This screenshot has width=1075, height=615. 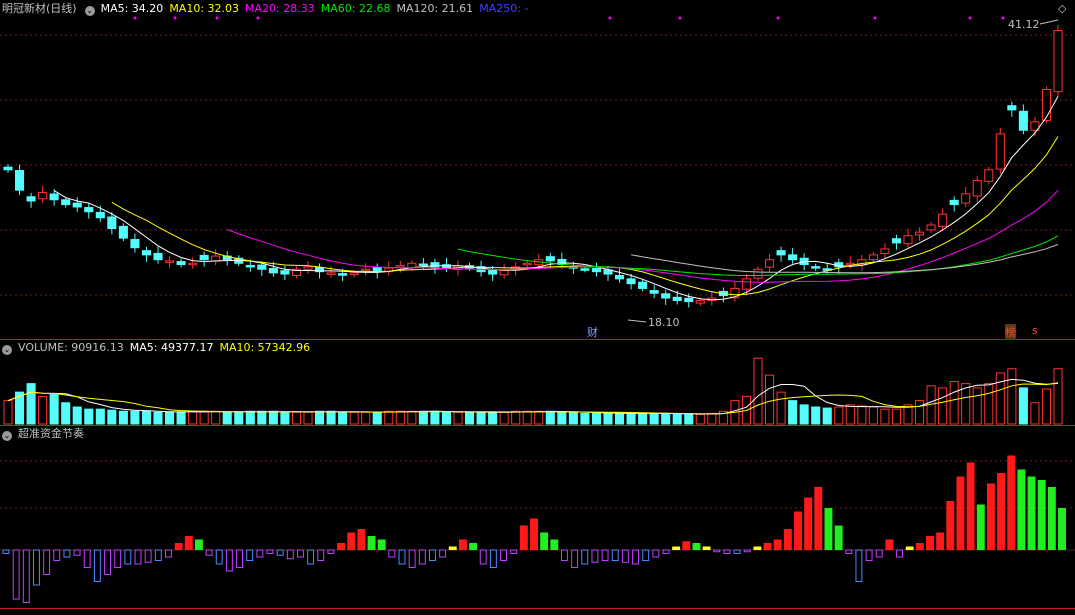 I want to click on diamond-marker-icon: ◇, so click(x=1062, y=8).